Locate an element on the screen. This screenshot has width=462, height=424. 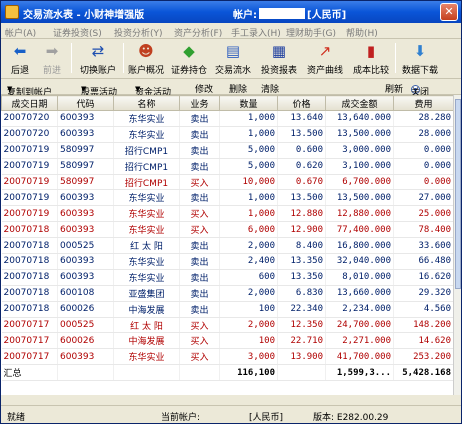
col-header-code: 代码 is located at coordinates (85, 103).